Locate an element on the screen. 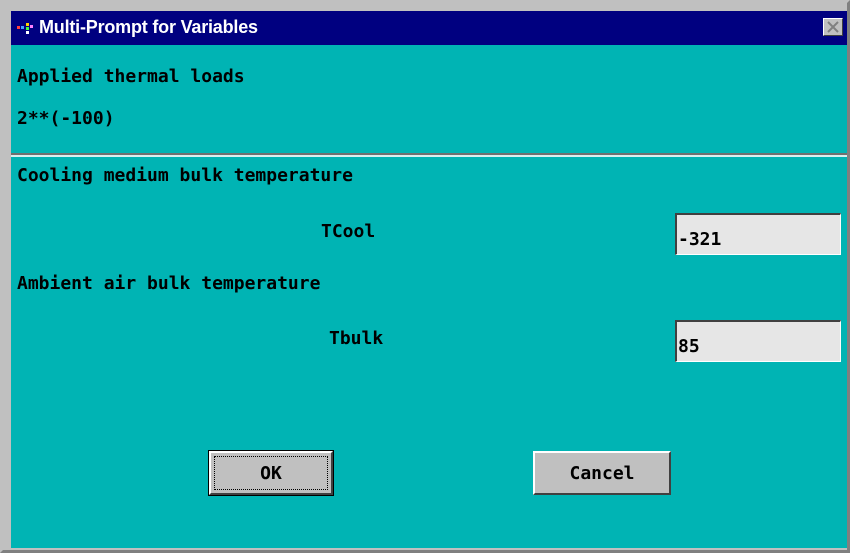 The image size is (850, 553). header-title: Applied thermal loads is located at coordinates (131, 76).